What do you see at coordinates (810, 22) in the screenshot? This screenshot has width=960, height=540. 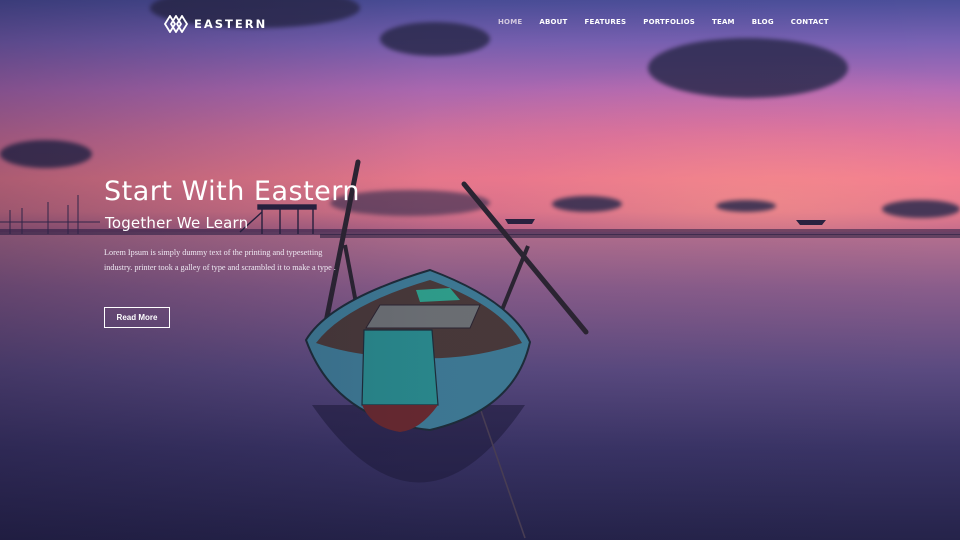 I see `nav-item-contact: CONTACT` at bounding box center [810, 22].